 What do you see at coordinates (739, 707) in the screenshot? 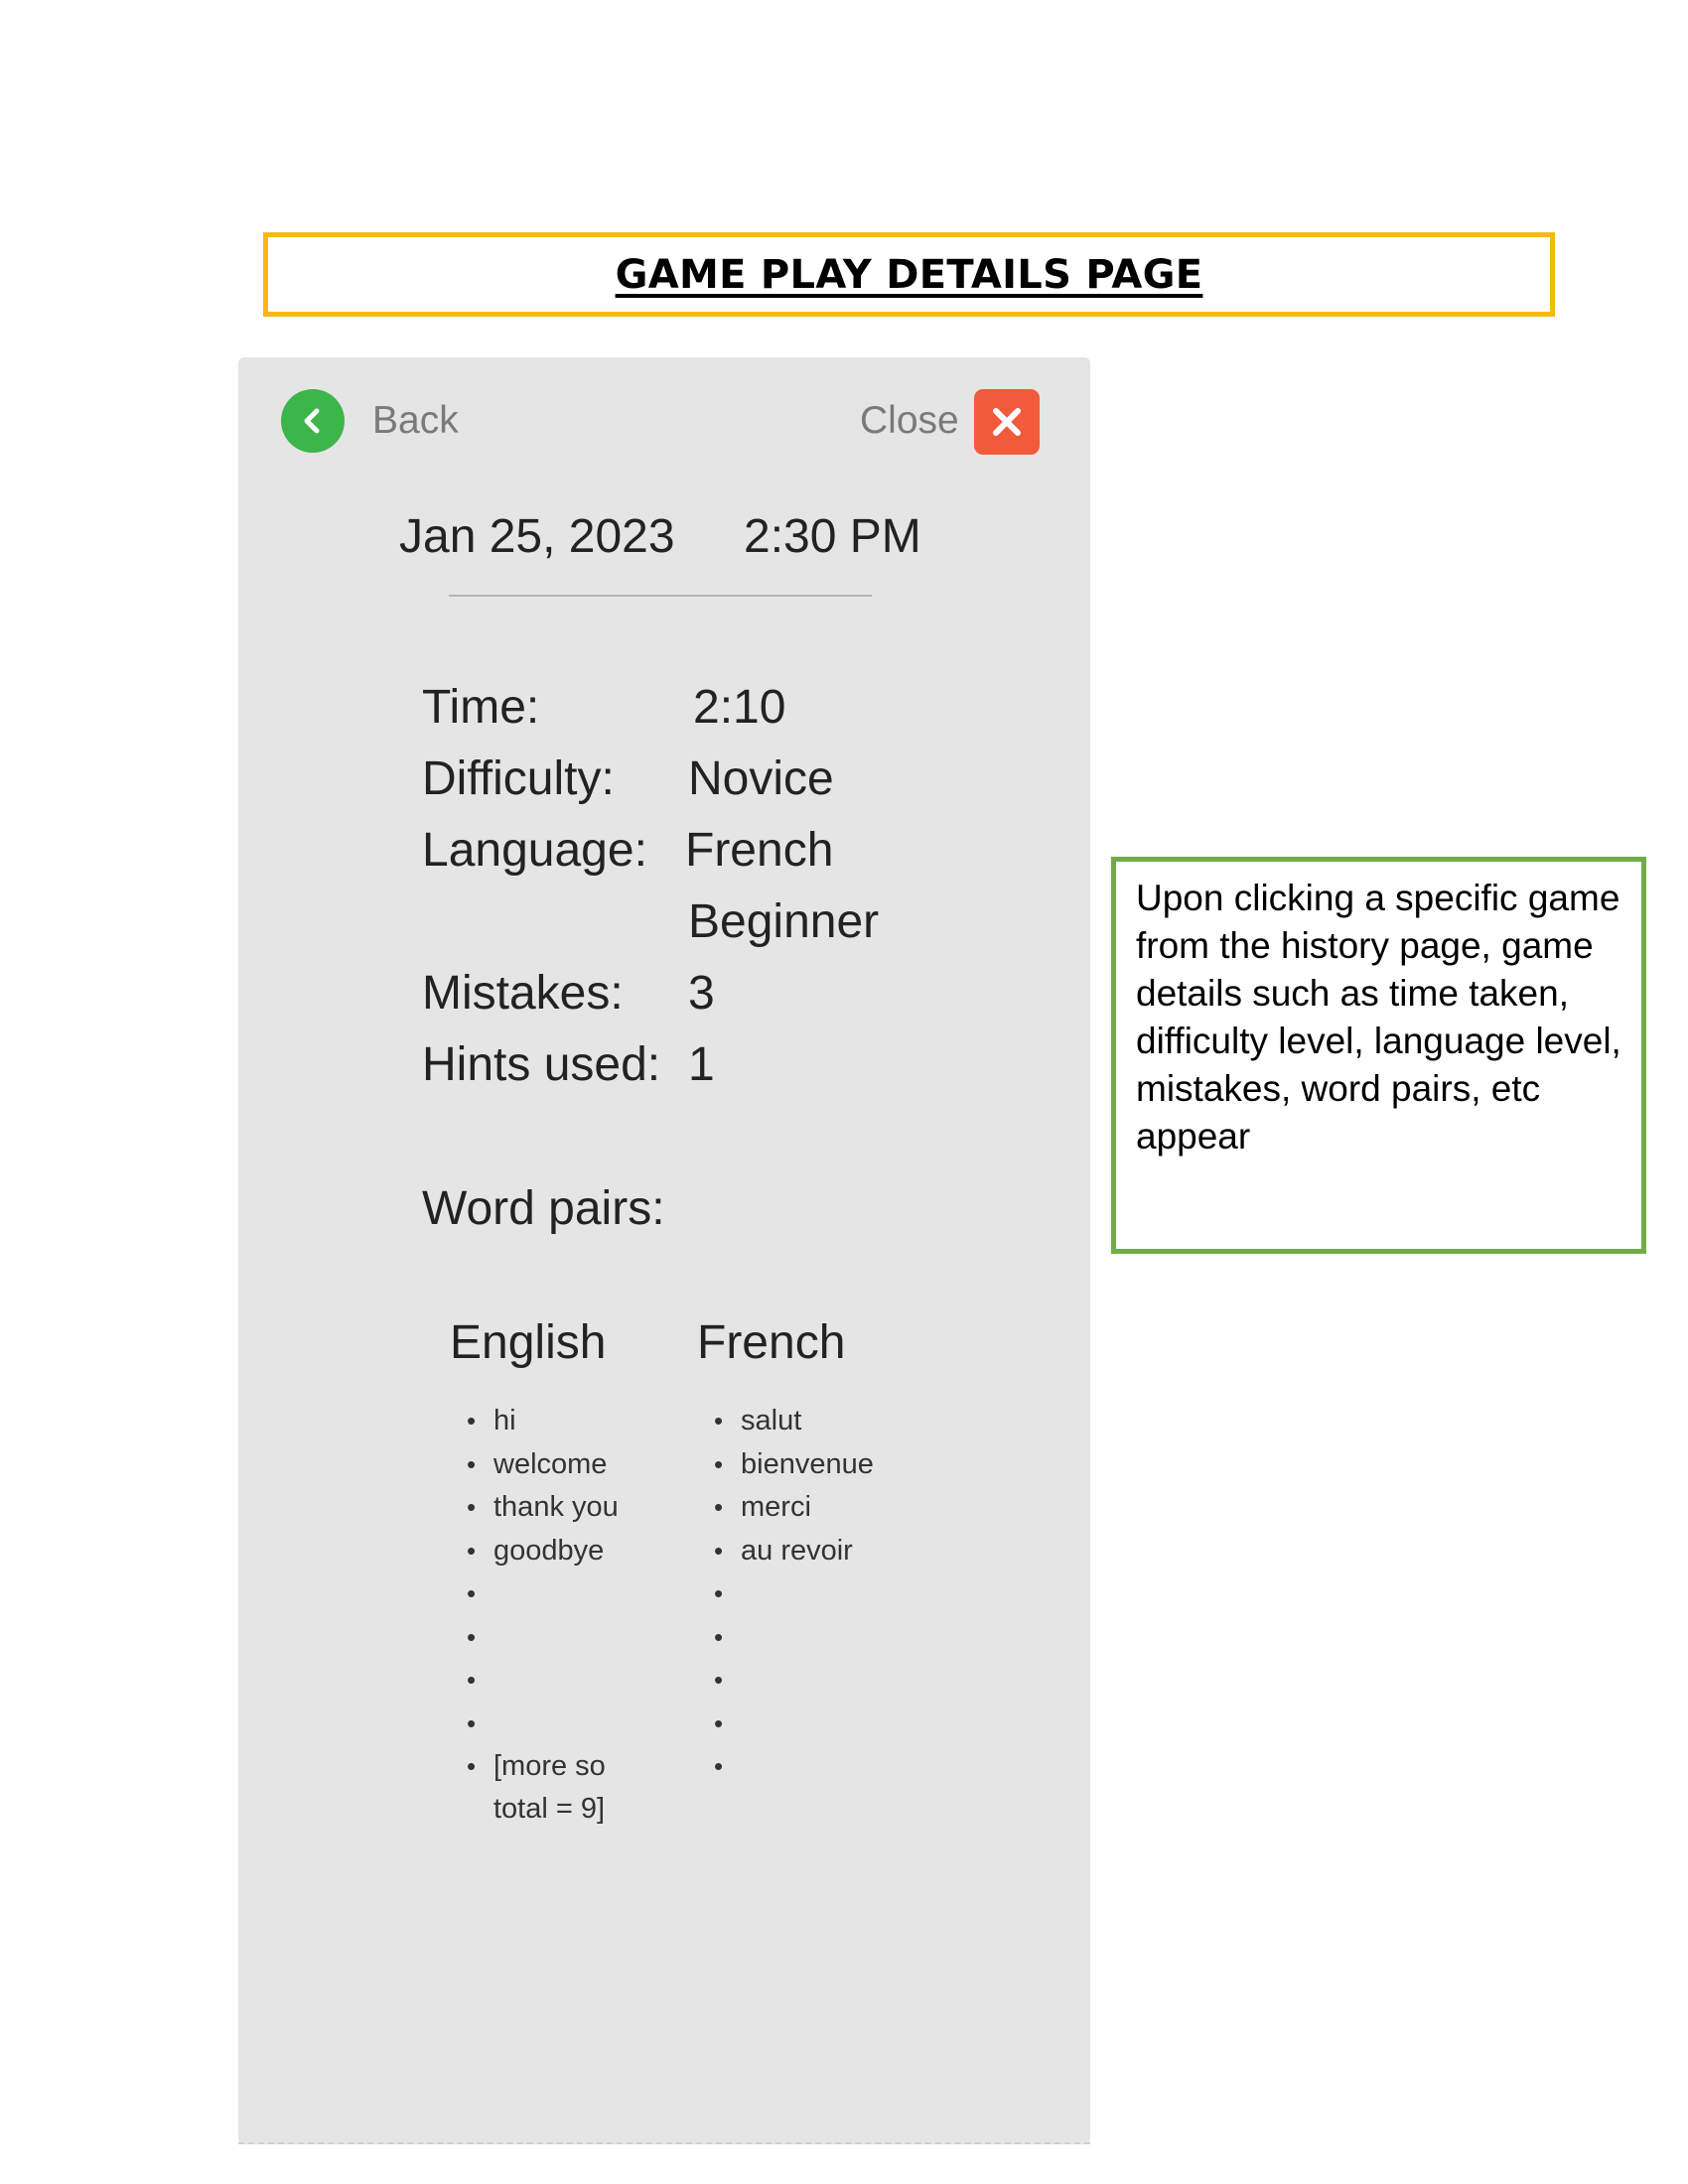
I see `stat-value-time: 2:10` at bounding box center [739, 707].